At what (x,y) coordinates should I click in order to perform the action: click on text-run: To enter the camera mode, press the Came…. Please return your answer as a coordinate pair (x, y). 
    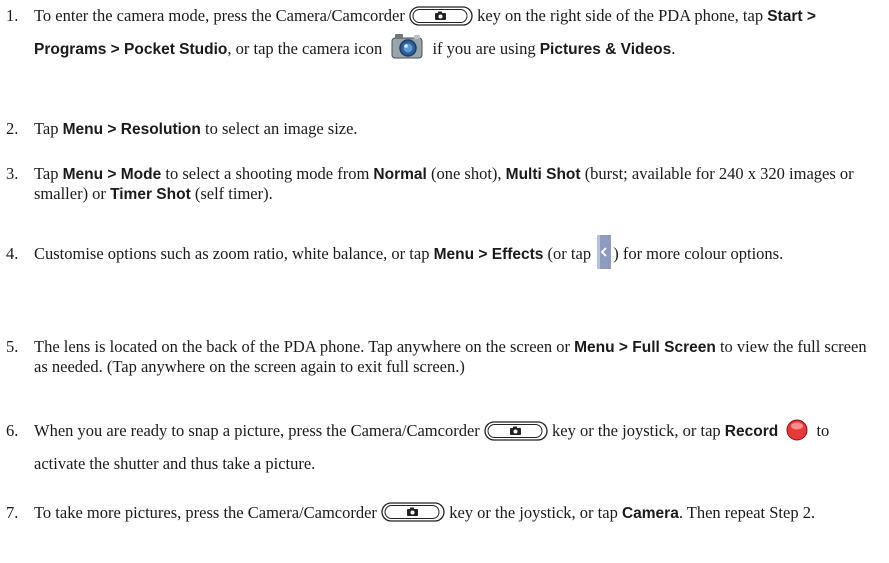
    Looking at the image, I should click on (221, 15).